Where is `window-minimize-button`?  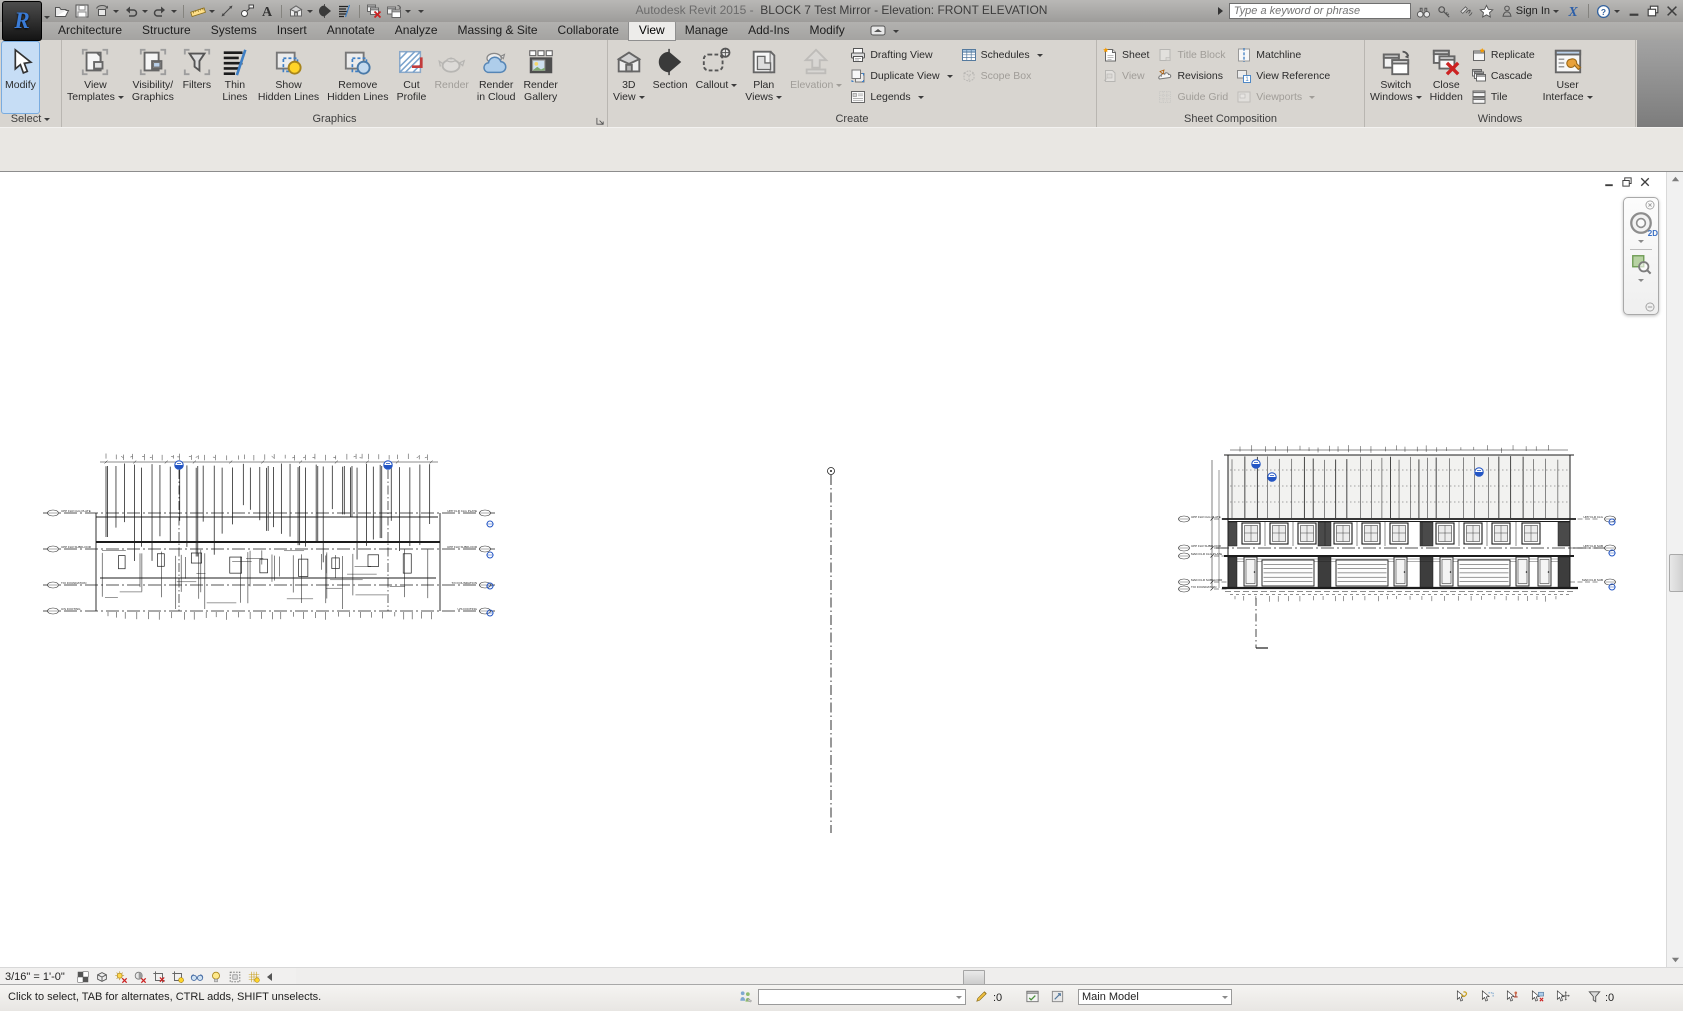
window-minimize-button is located at coordinates (1633, 11).